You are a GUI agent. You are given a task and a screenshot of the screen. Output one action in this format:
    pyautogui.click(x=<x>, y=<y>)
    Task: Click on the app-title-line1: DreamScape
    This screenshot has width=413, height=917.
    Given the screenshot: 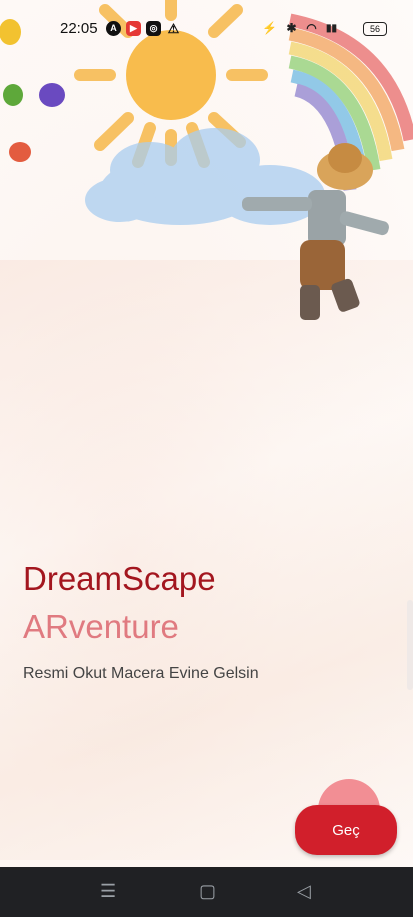 What is the action you would take?
    pyautogui.click(x=119, y=578)
    